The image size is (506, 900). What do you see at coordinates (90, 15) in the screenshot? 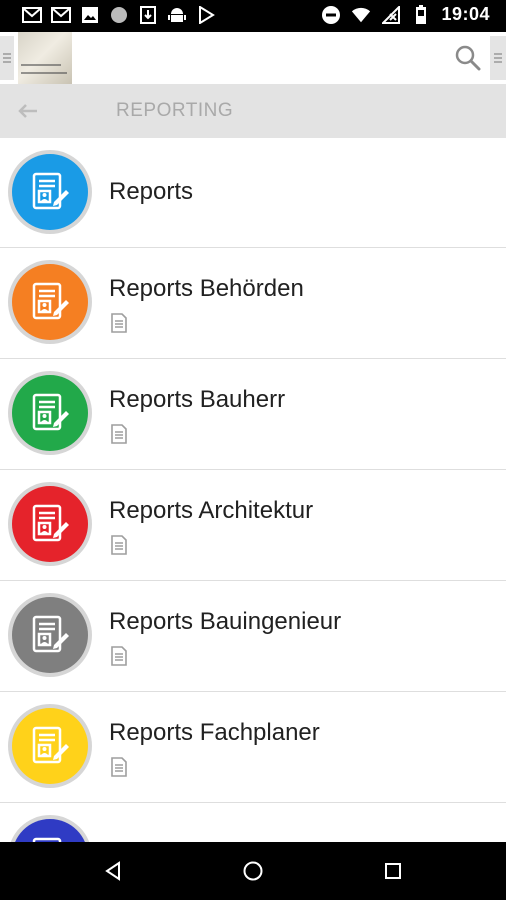
I see `image-icon` at bounding box center [90, 15].